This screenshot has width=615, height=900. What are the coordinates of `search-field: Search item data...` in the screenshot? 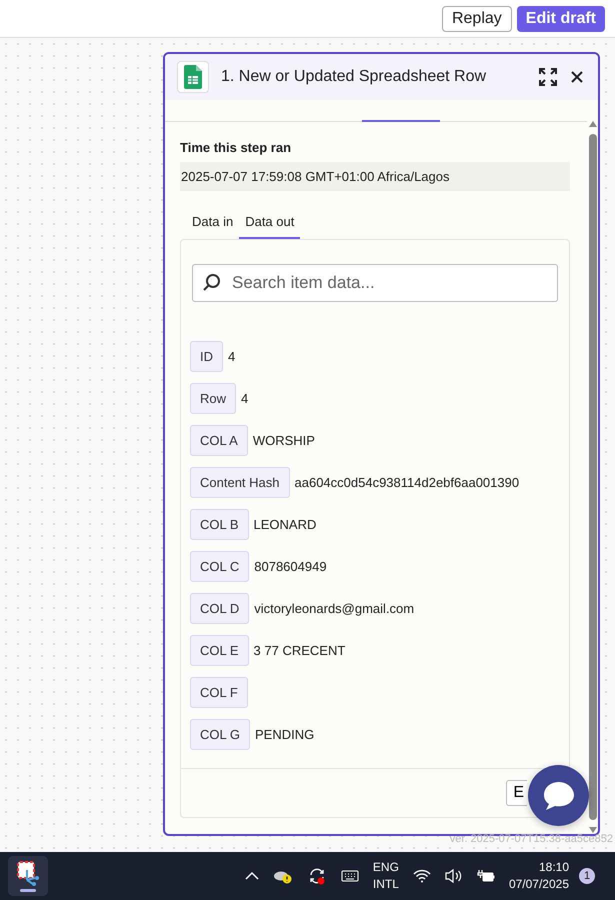 It's located at (375, 283).